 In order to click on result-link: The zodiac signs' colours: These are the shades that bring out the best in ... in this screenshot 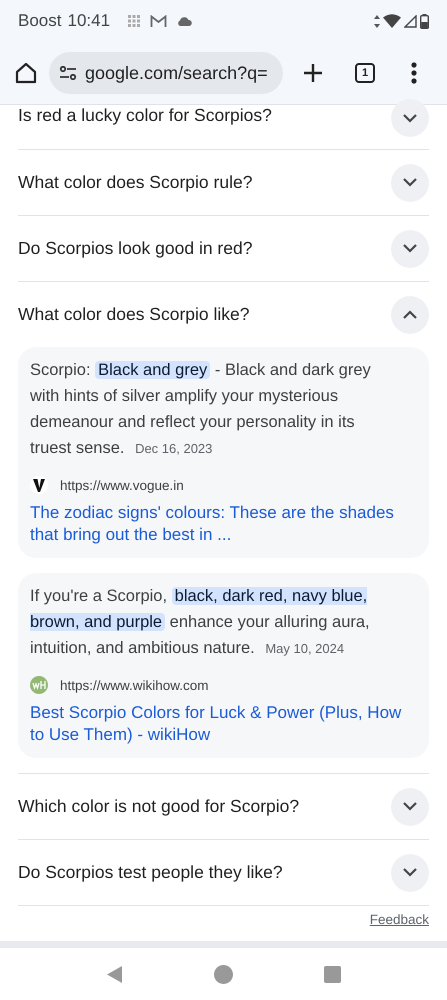, I will do `click(223, 524)`.